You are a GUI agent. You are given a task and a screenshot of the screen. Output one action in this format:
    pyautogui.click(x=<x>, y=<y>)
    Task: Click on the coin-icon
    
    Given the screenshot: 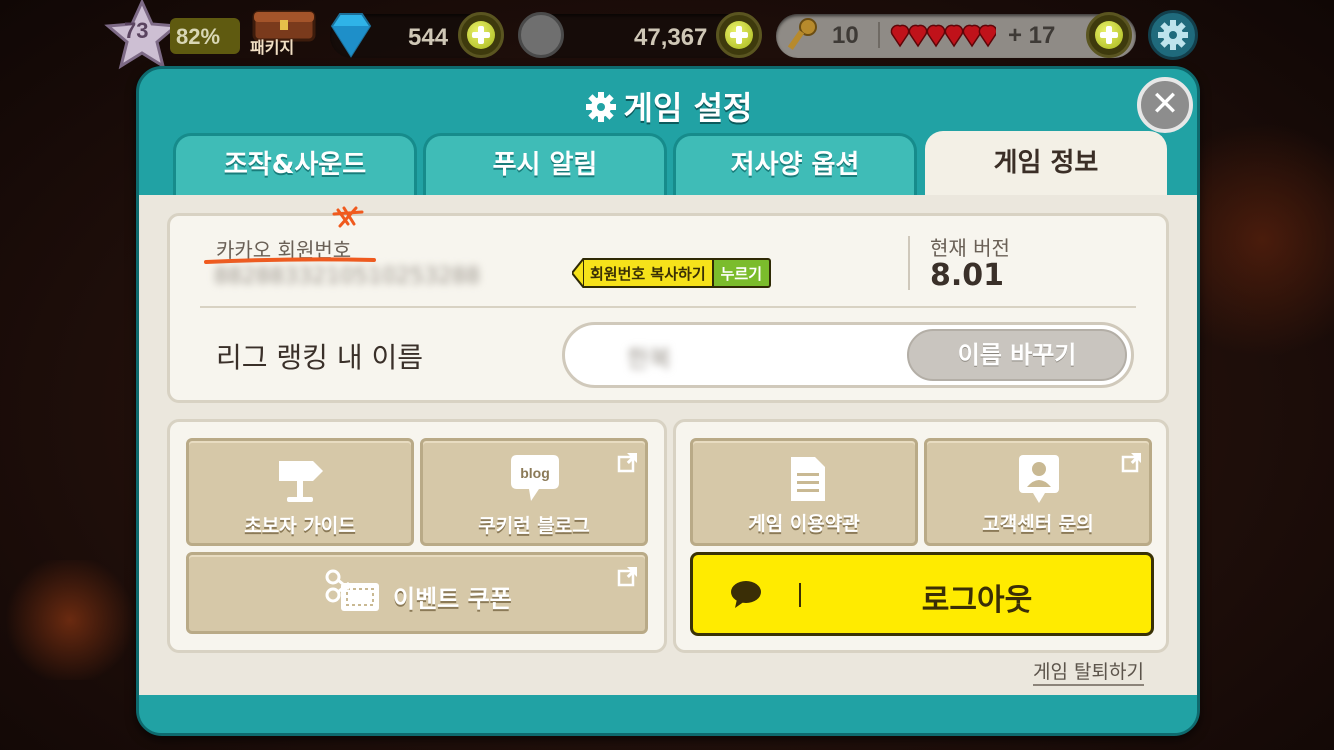 What is the action you would take?
    pyautogui.click(x=541, y=35)
    